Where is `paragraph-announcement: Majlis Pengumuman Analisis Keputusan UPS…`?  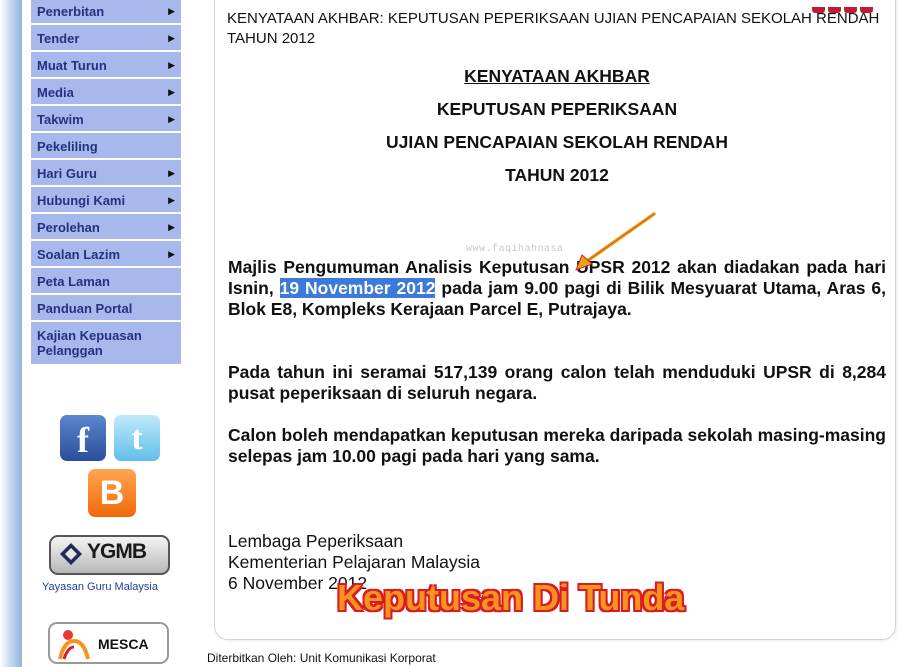
paragraph-announcement: Majlis Pengumuman Analisis Keputusan UPS… is located at coordinates (557, 288).